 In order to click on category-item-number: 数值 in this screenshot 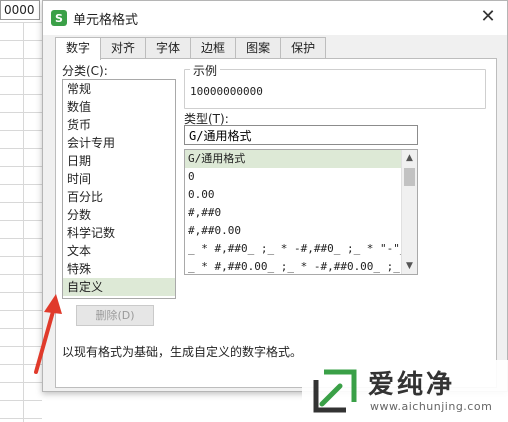, I will do `click(119, 107)`.